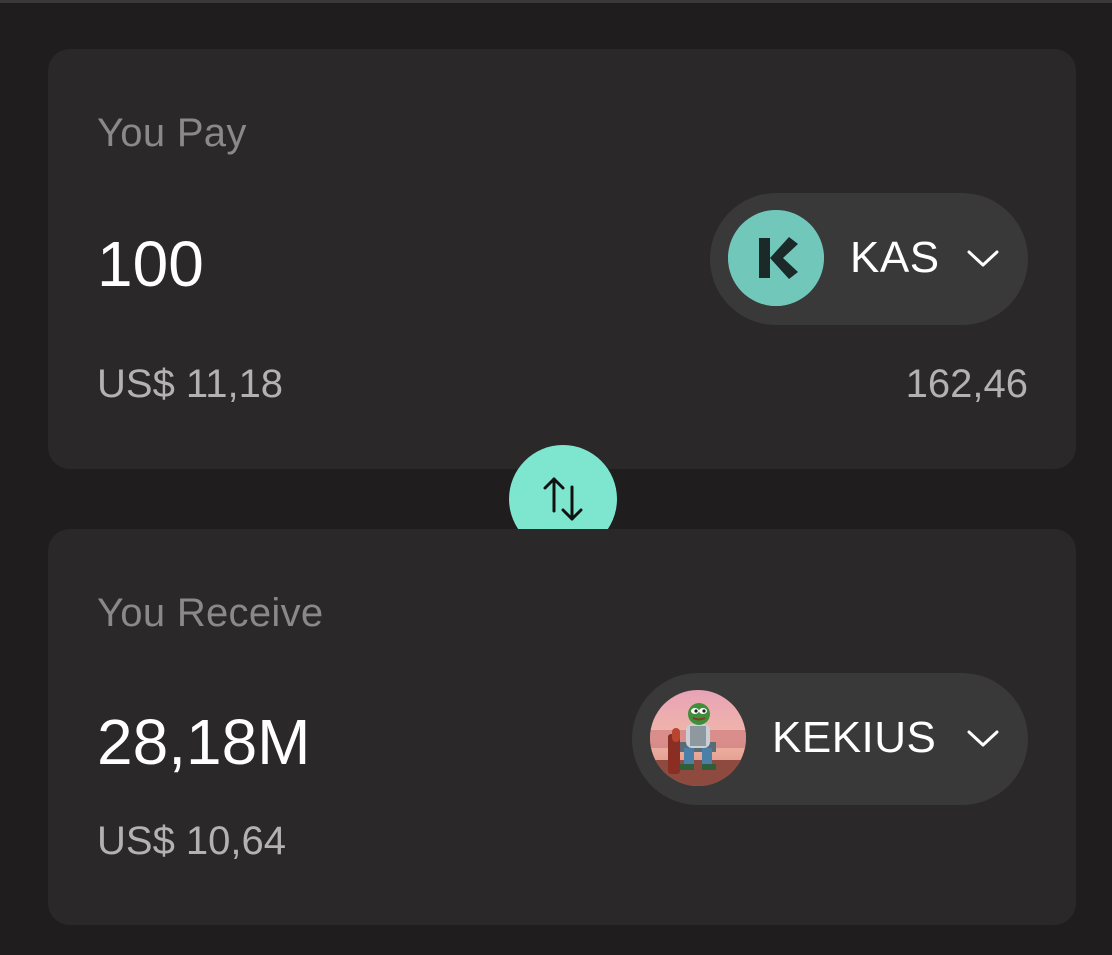 The width and height of the screenshot is (1112, 955). What do you see at coordinates (203, 742) in the screenshot?
I see `receive-amount: 28,18M` at bounding box center [203, 742].